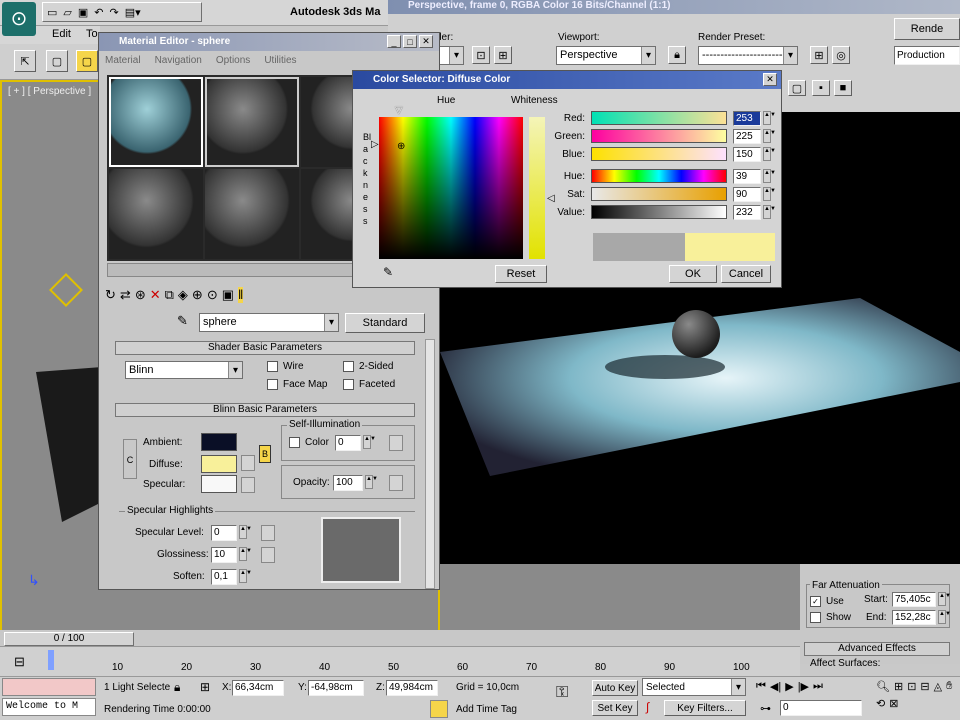  I want to click on self-illum-color-checkbox, so click(294, 442).